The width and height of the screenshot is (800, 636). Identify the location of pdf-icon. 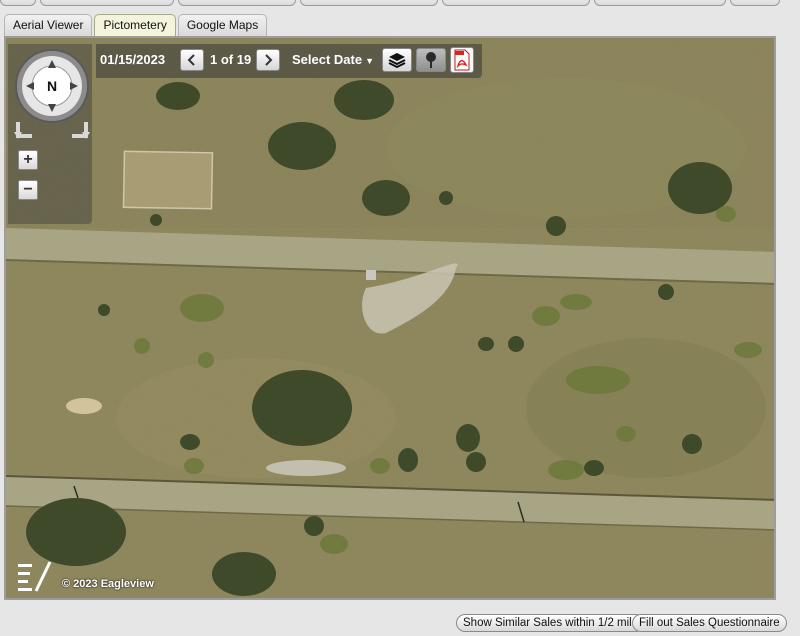
(462, 60).